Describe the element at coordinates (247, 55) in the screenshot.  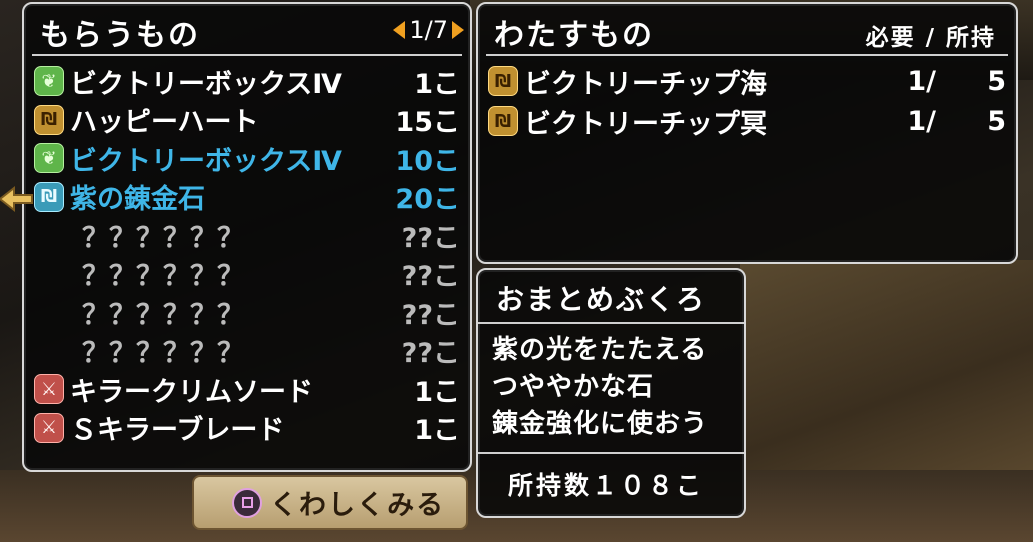
I see `receive-divider` at that location.